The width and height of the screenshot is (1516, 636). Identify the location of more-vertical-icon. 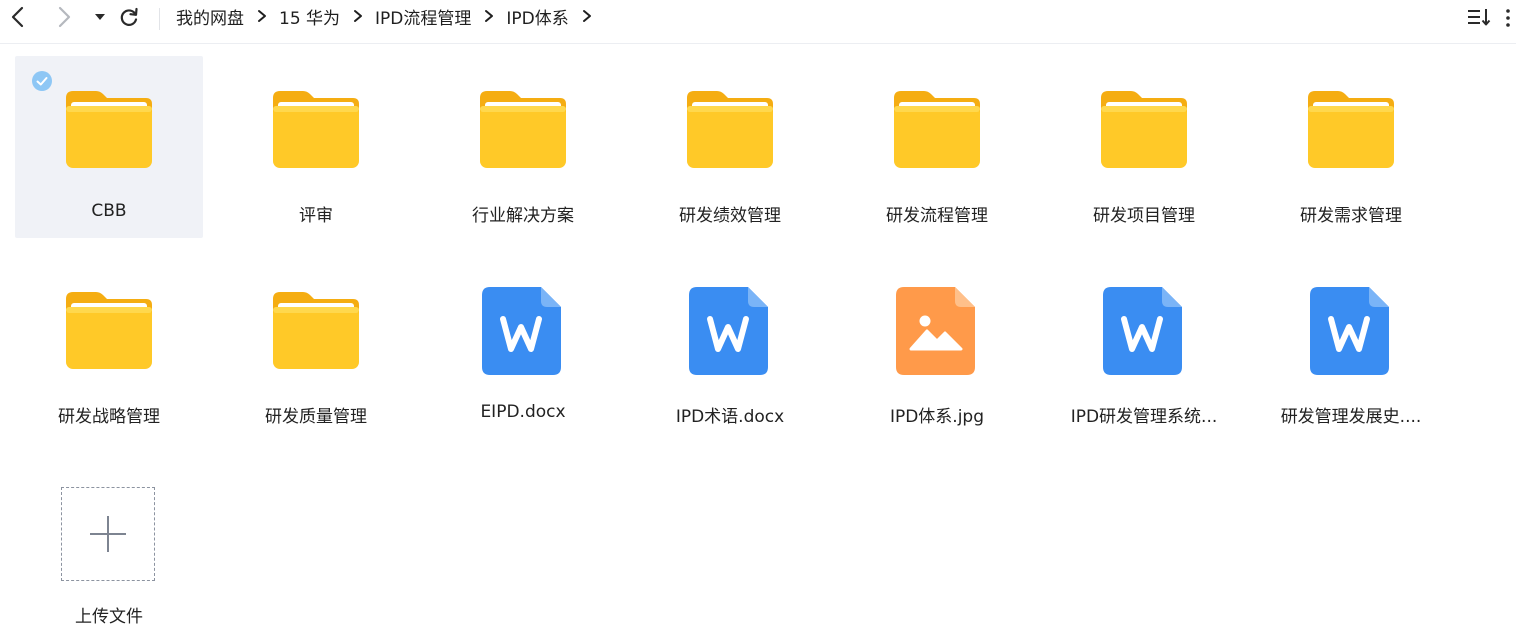
(1508, 18).